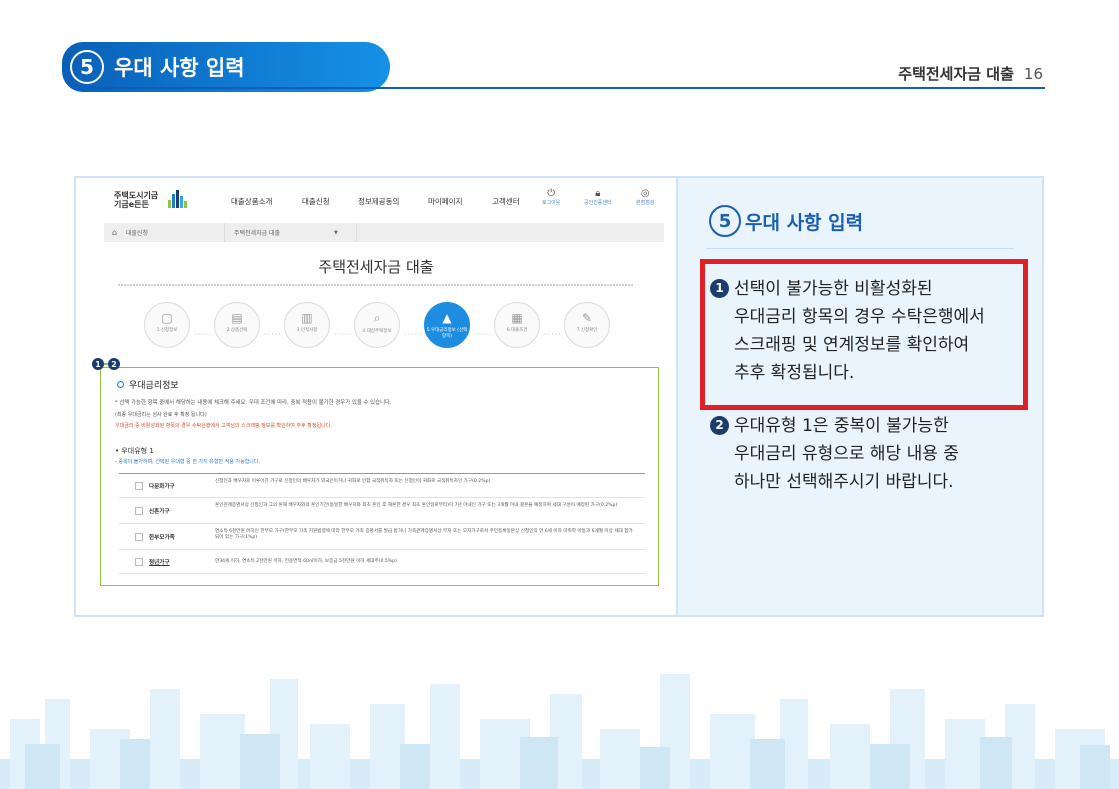  What do you see at coordinates (316, 201) in the screenshot?
I see `nav-loan-apply: 대출신청` at bounding box center [316, 201].